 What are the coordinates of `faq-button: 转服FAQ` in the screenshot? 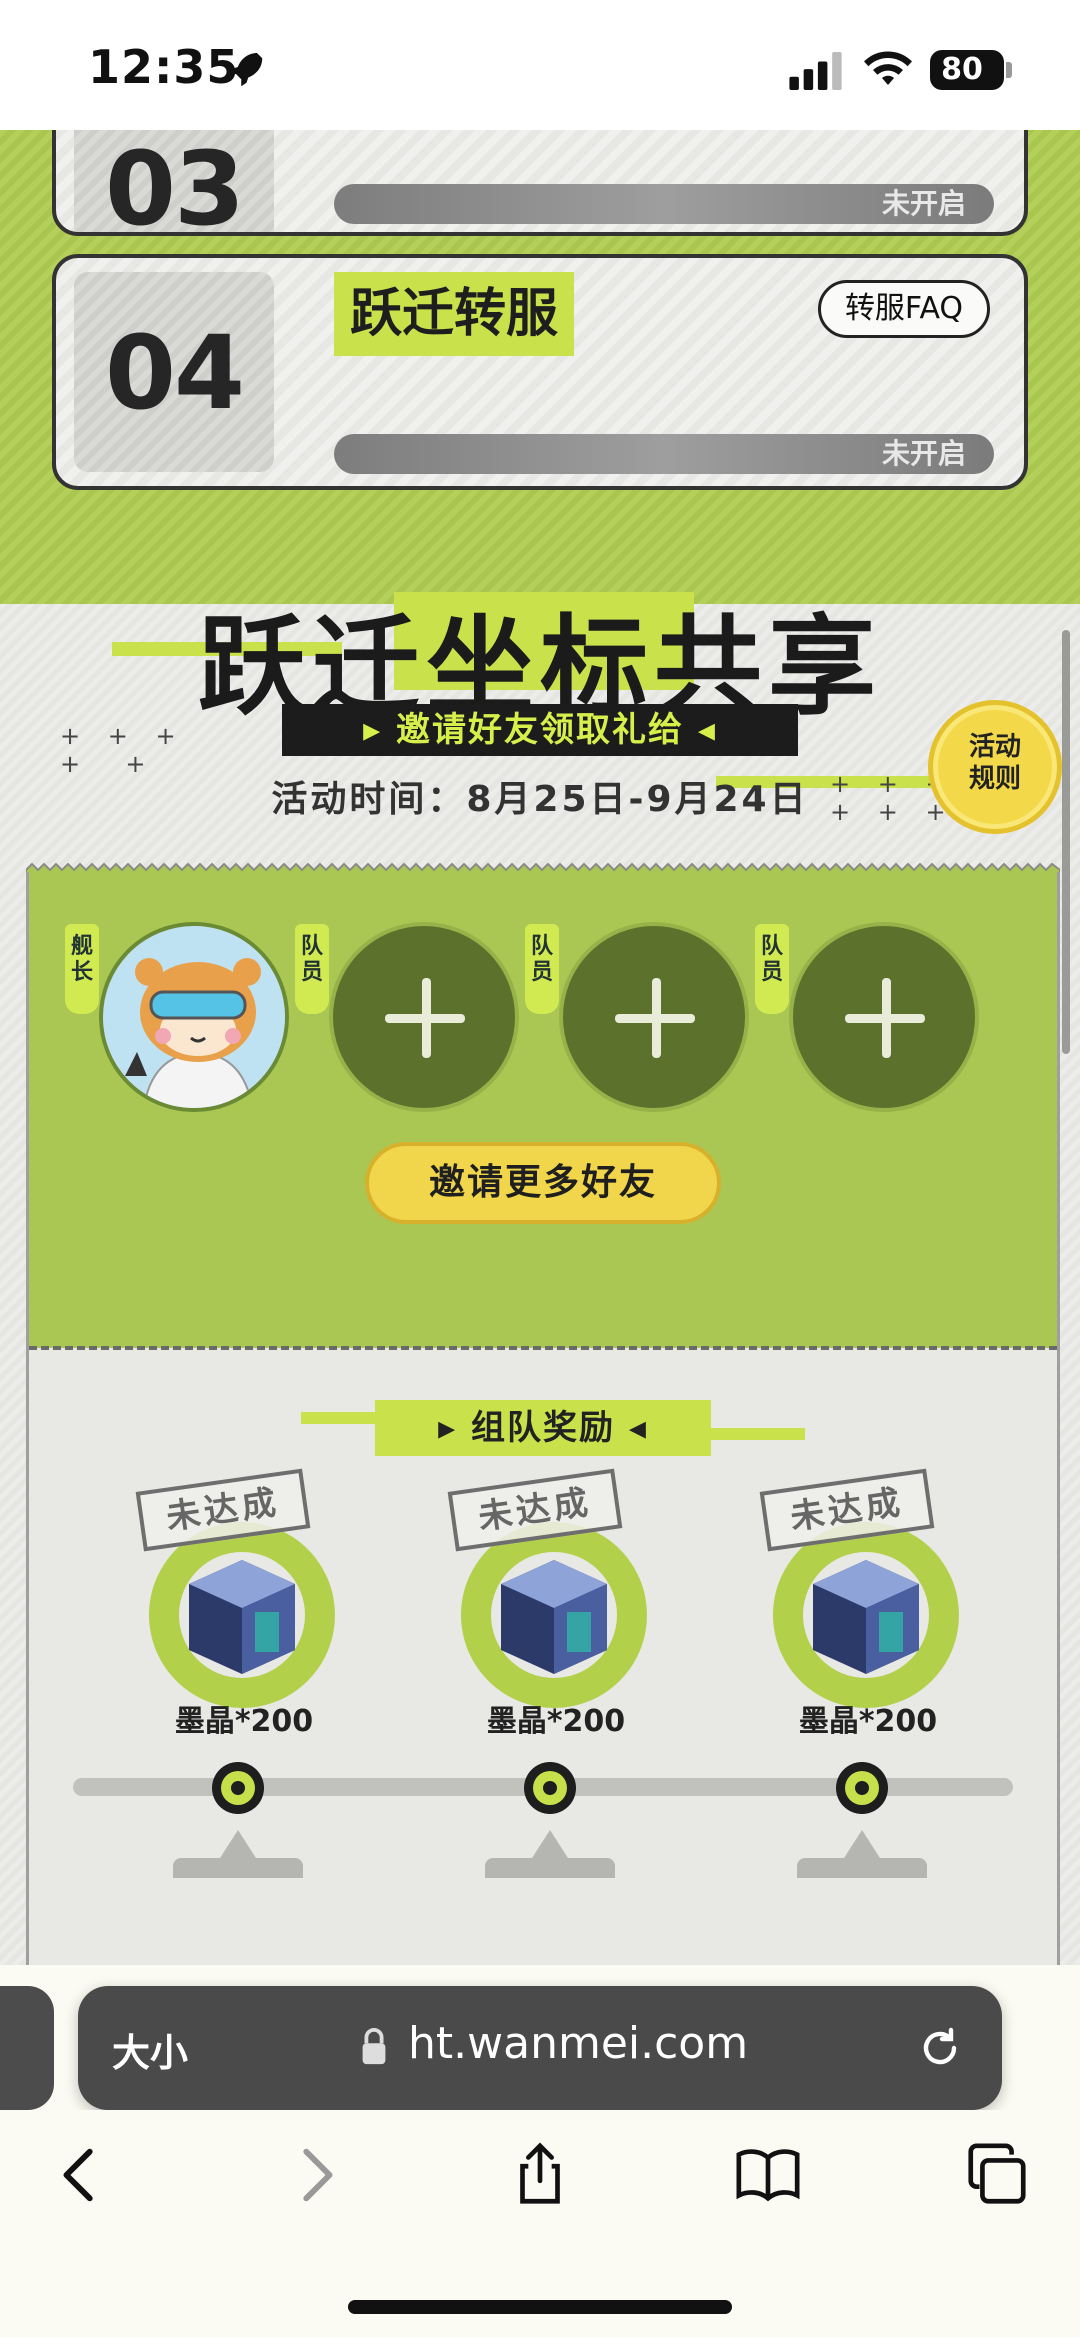 It's located at (904, 309).